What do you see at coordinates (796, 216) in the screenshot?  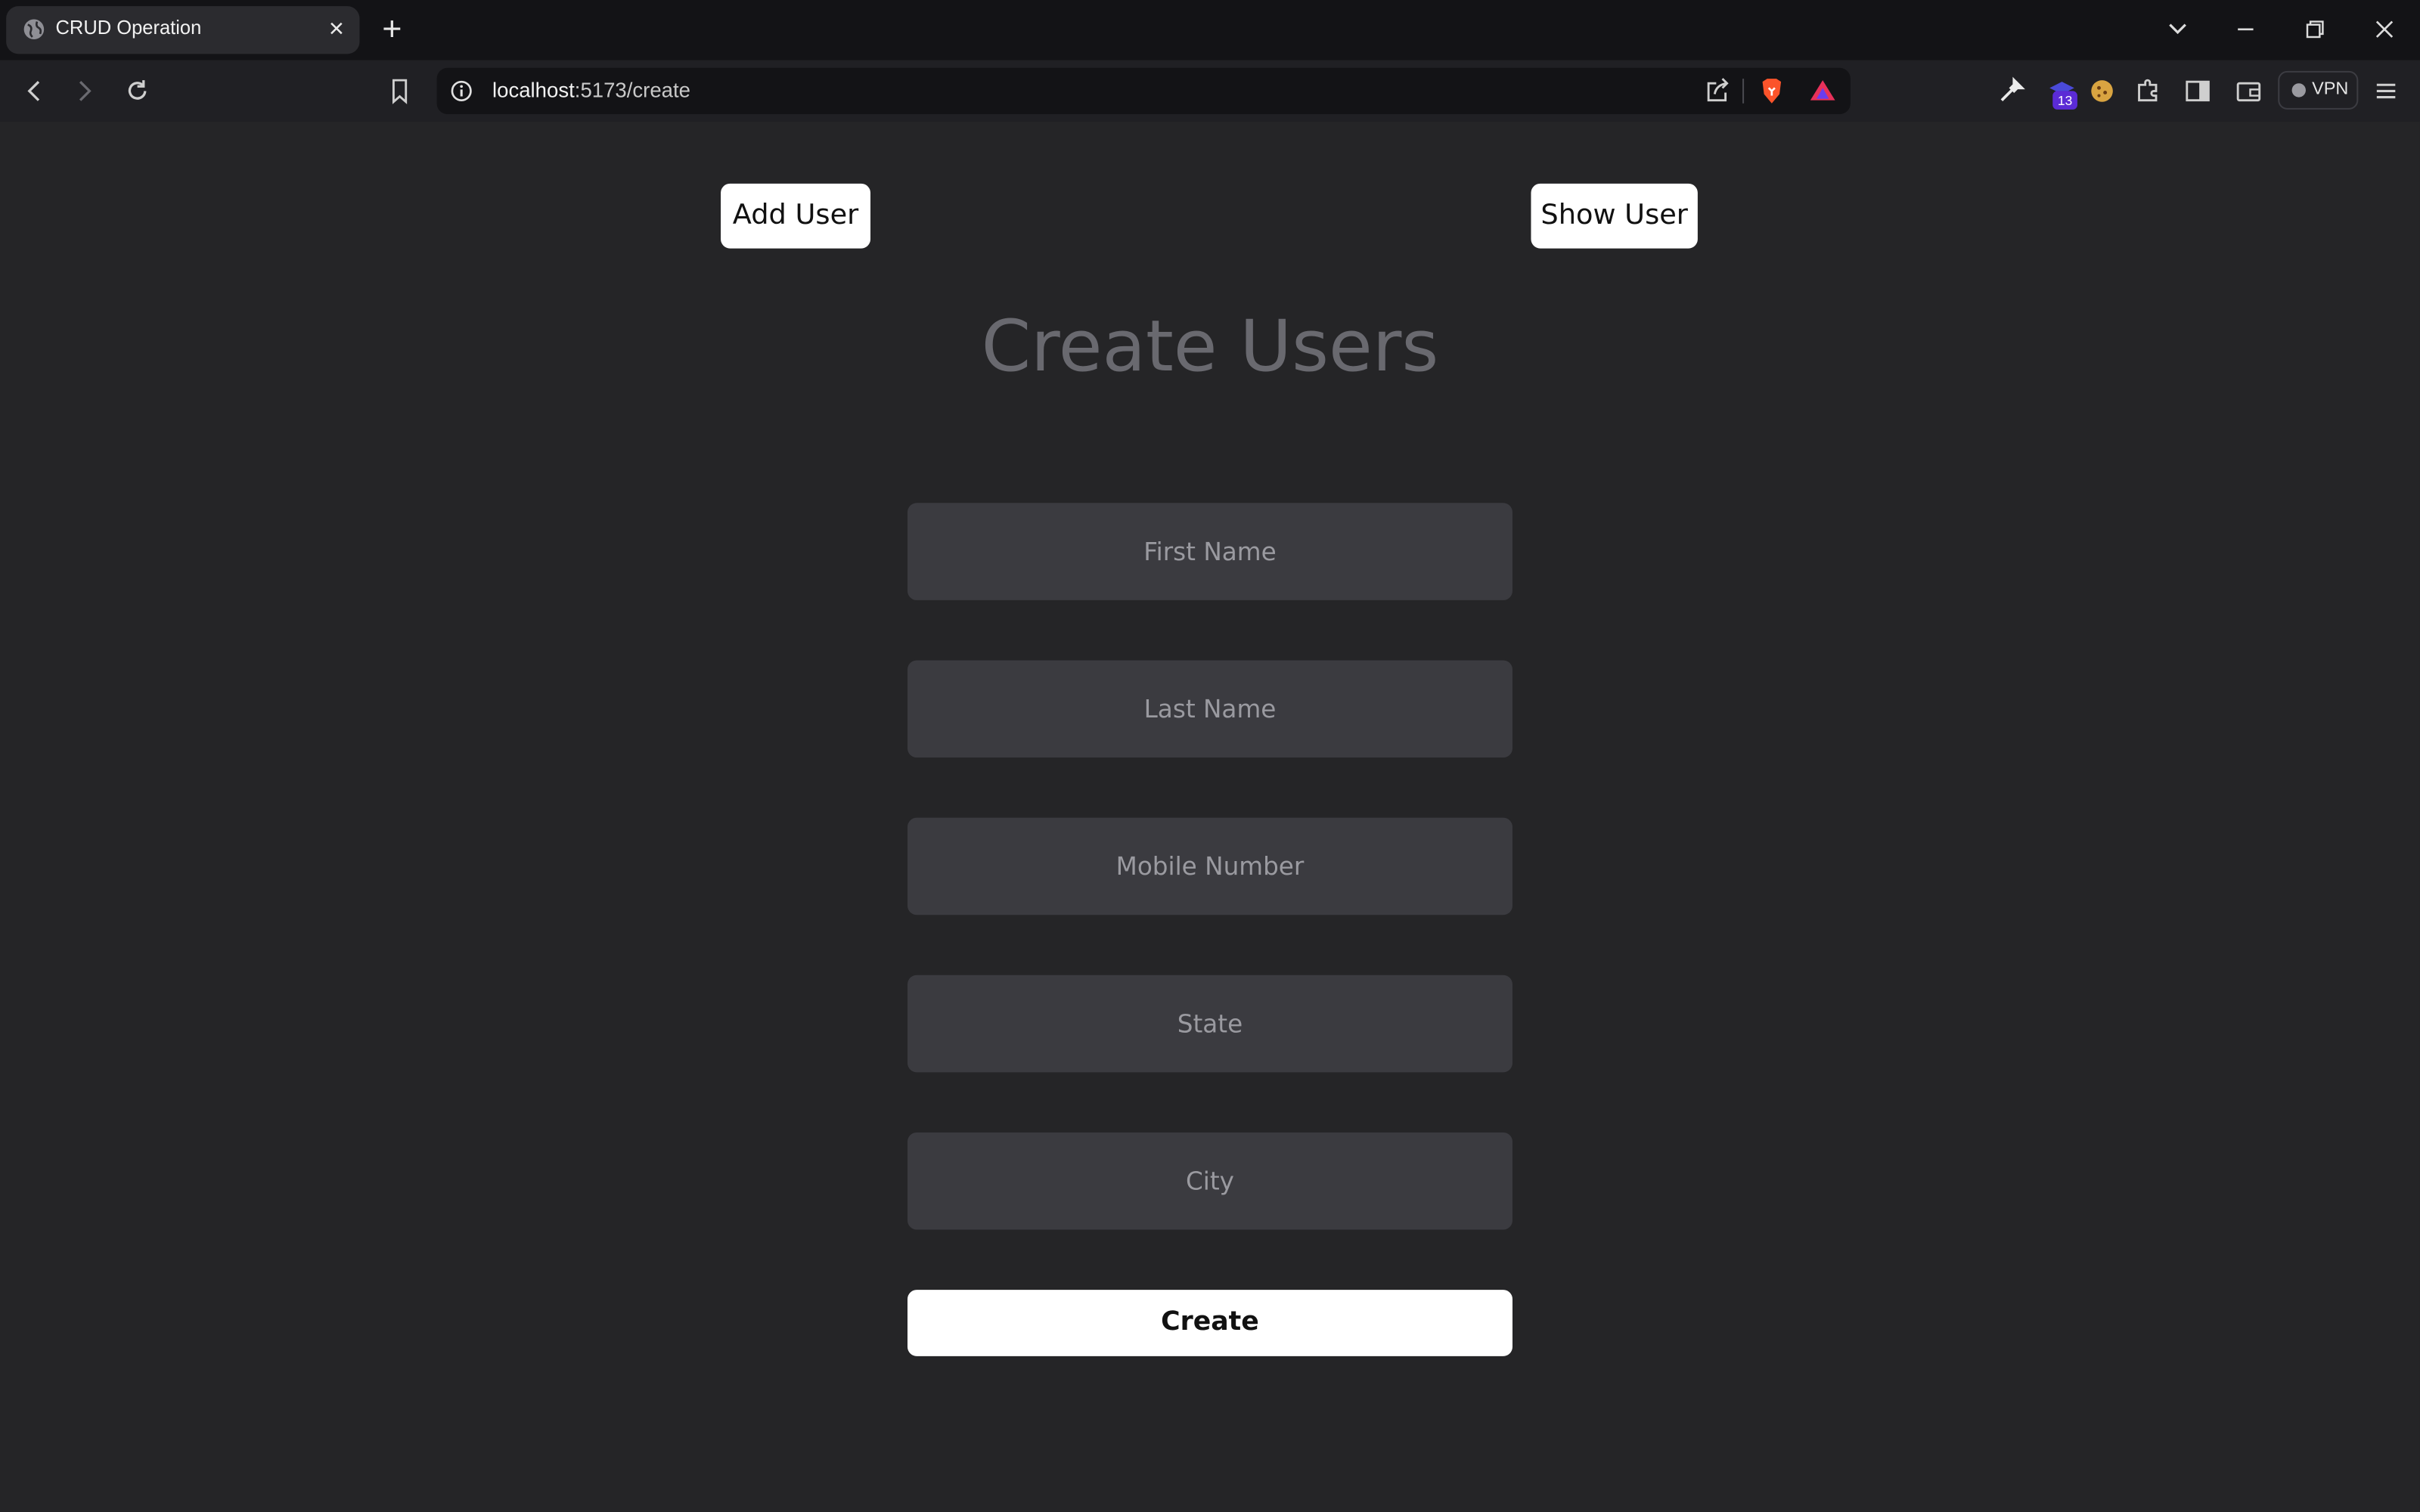 I see `add-user-button: Add User` at bounding box center [796, 216].